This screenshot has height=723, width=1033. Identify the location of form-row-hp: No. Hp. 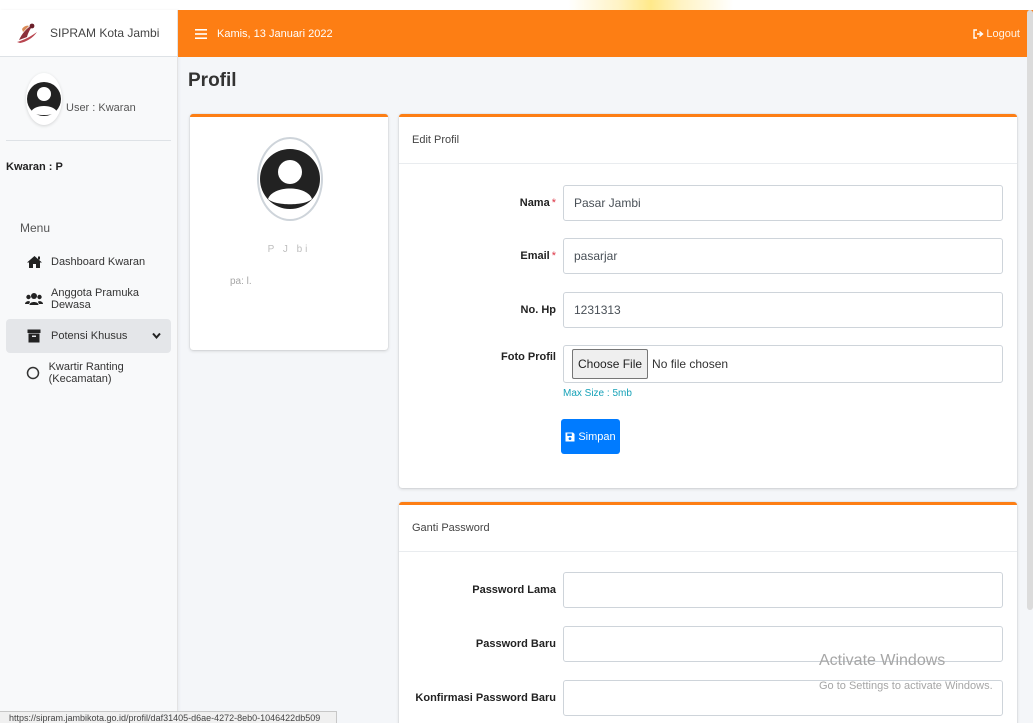
(708, 310).